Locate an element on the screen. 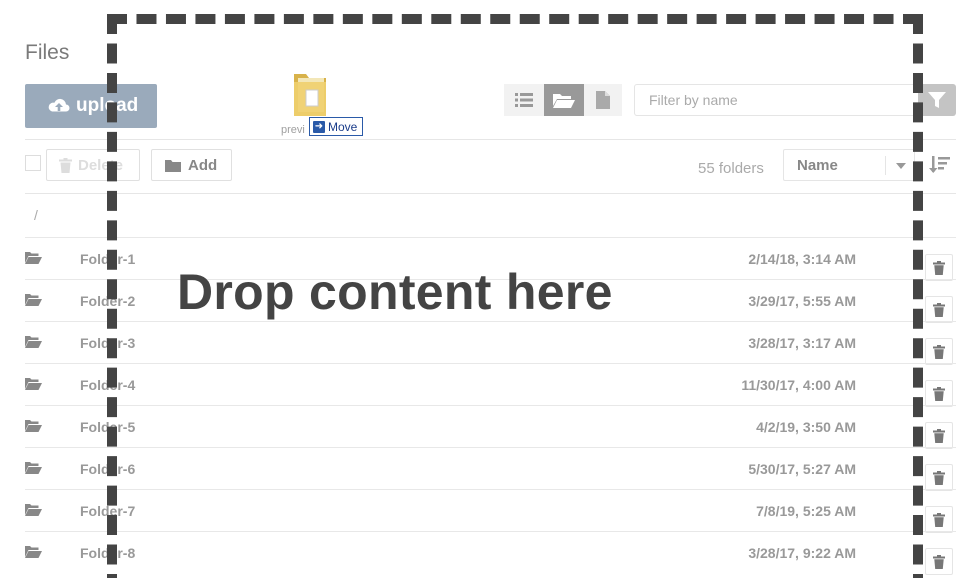 This screenshot has height=578, width=970. delete-label: Delete is located at coordinates (101, 165).